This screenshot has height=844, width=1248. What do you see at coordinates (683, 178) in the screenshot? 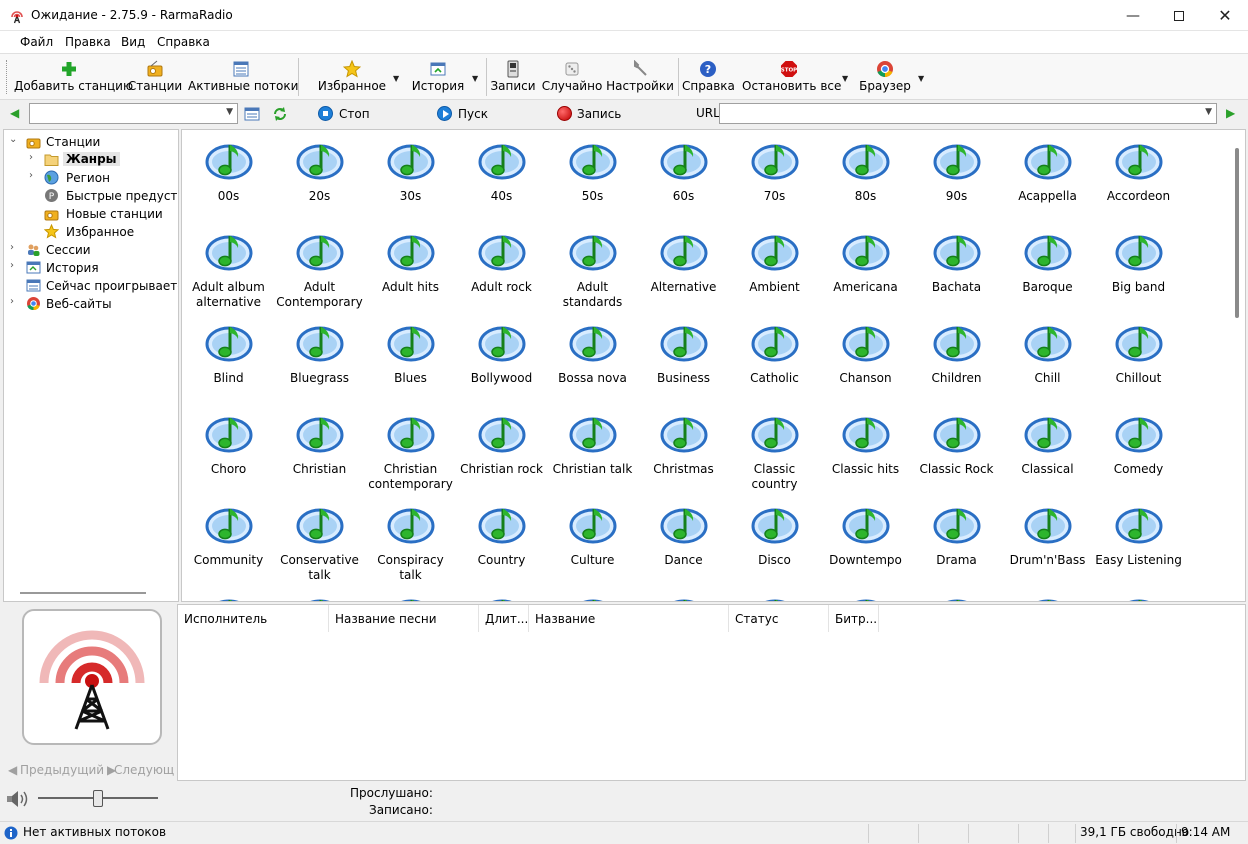
I see `genre-item: 60s` at bounding box center [683, 178].